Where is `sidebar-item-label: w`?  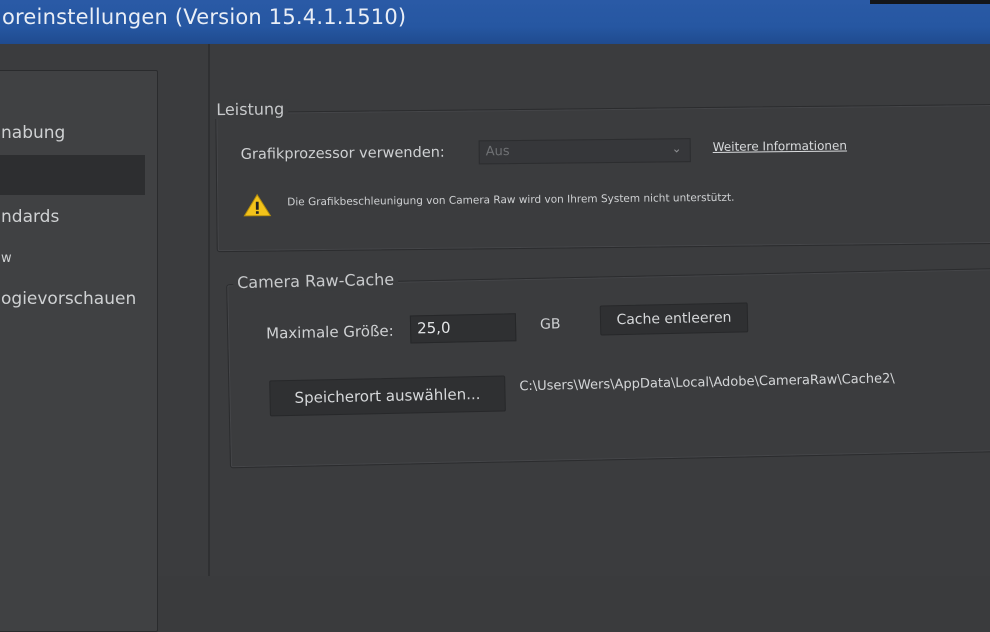
sidebar-item-label: w is located at coordinates (6, 258).